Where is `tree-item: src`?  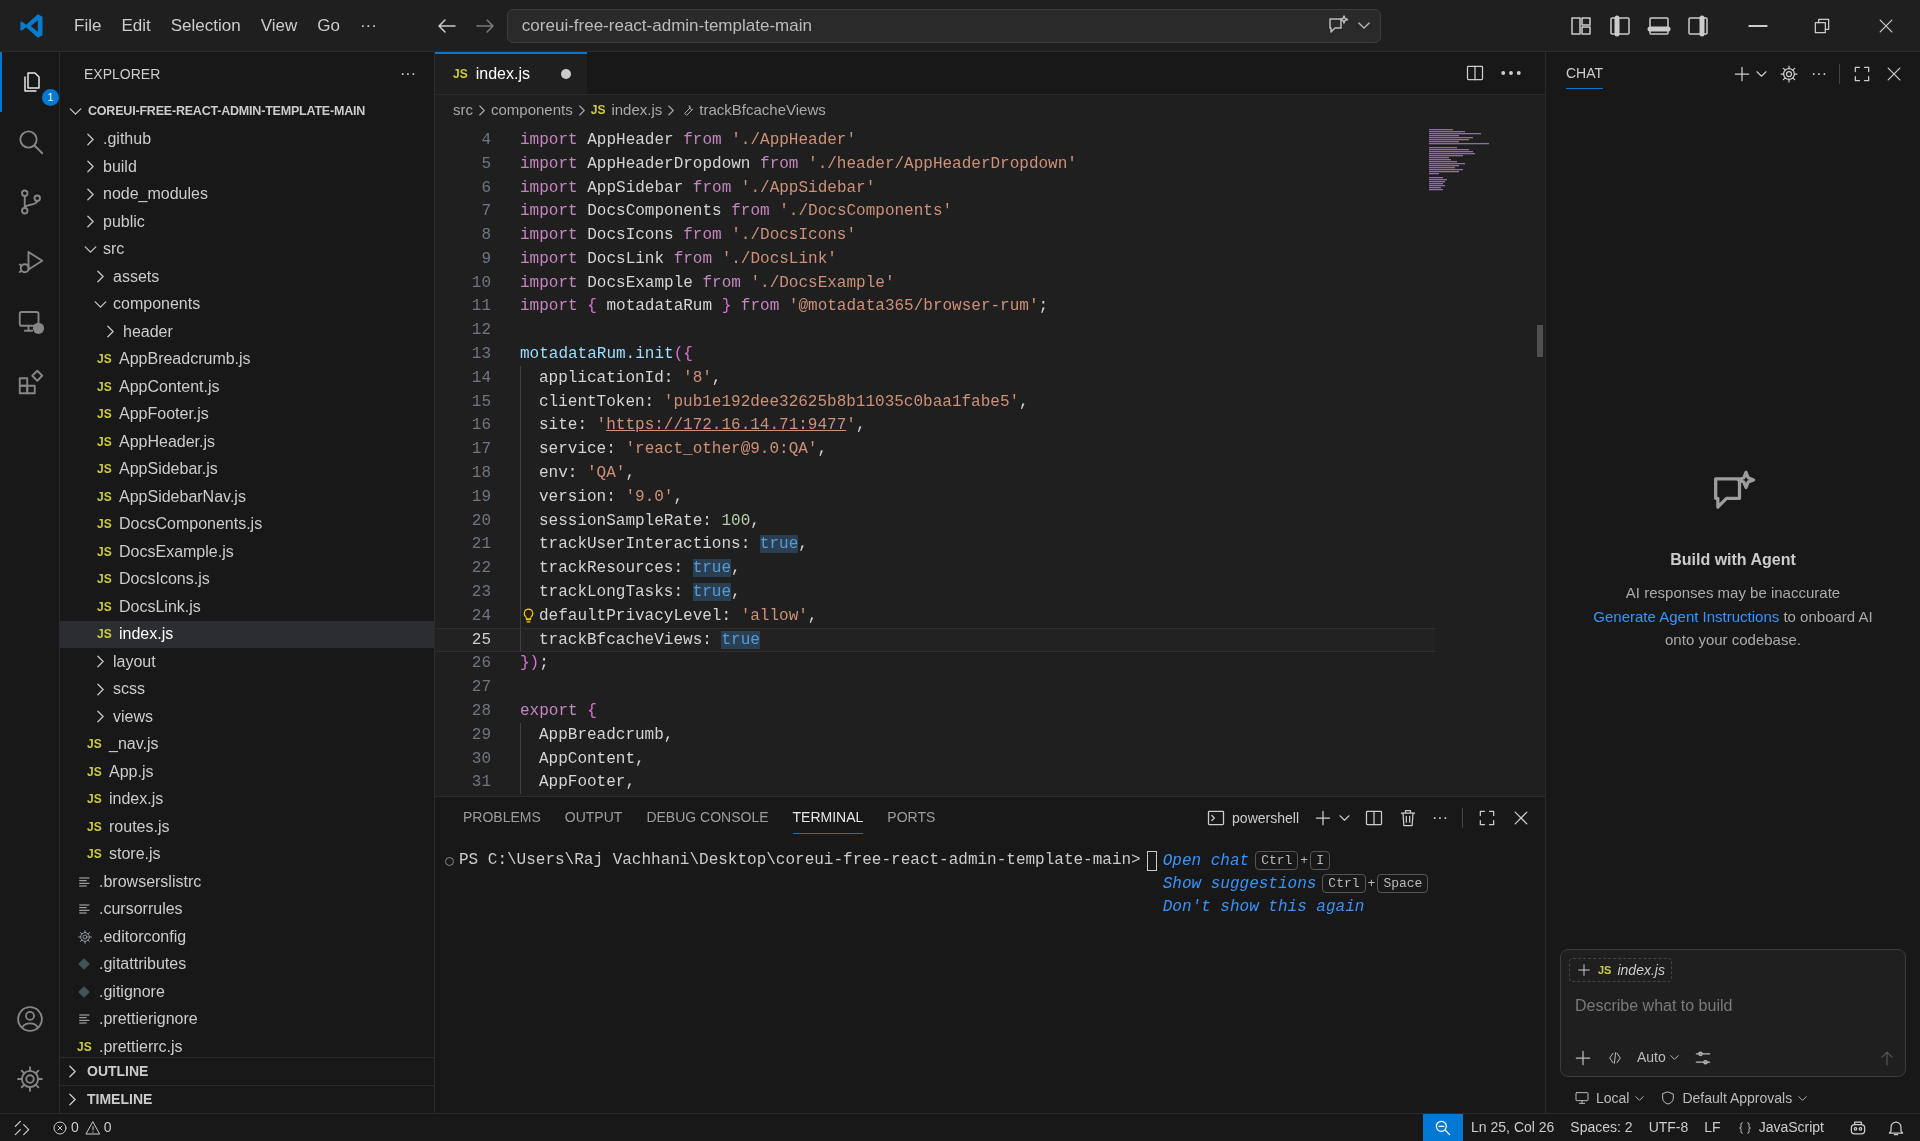
tree-item: src is located at coordinates (247, 249).